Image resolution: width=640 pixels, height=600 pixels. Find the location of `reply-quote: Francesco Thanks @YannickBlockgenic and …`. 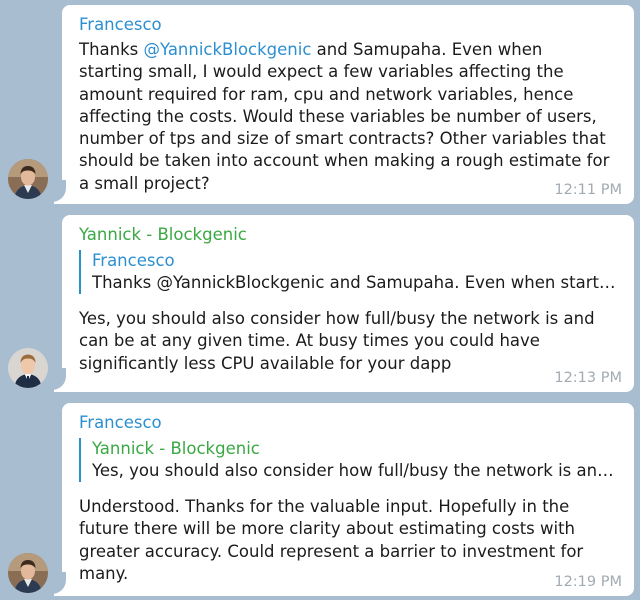

reply-quote: Francesco Thanks @YannickBlockgenic and … is located at coordinates (349, 272).